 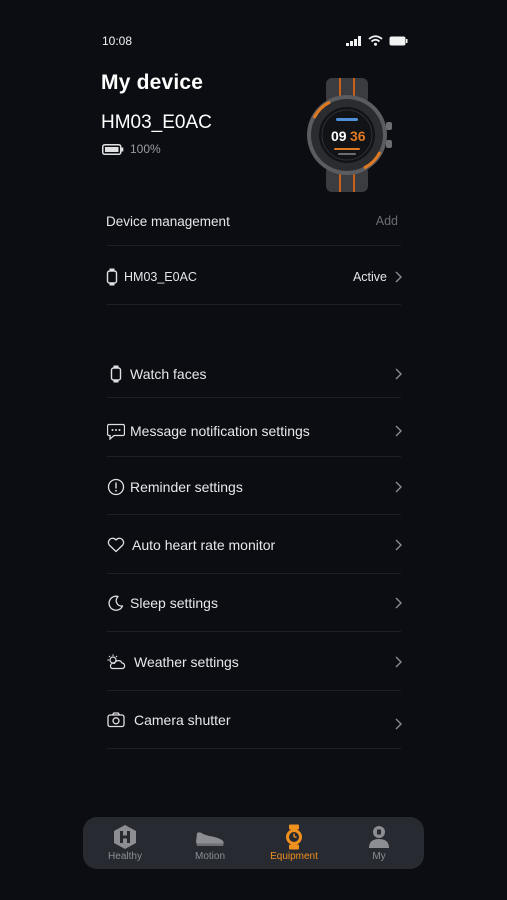 What do you see at coordinates (186, 487) in the screenshot?
I see `menu-item-label: Reminder settings` at bounding box center [186, 487].